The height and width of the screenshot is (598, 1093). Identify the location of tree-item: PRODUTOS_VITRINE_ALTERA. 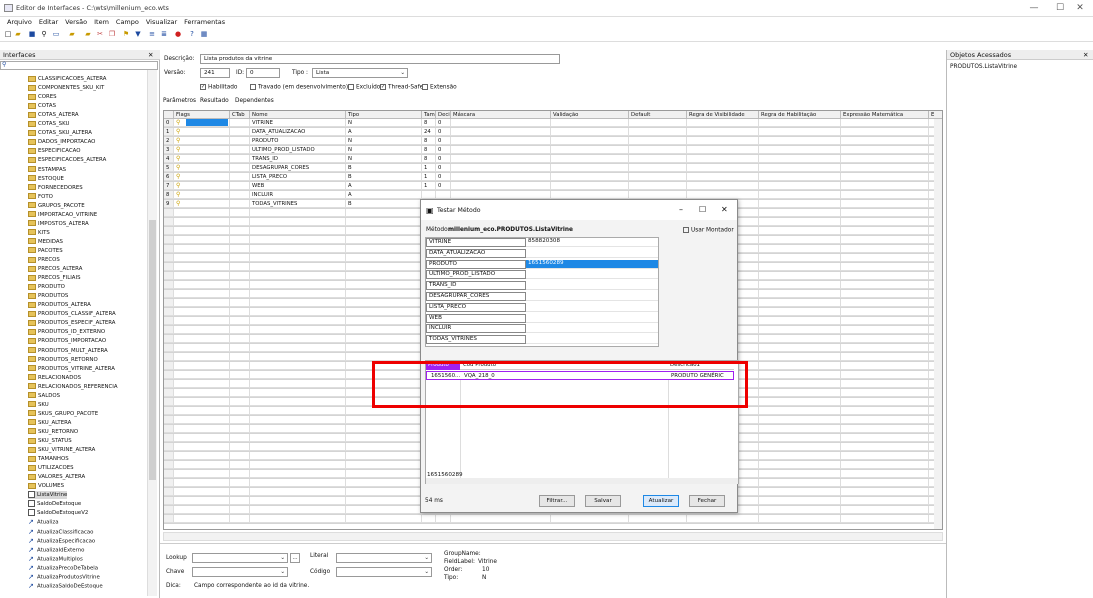
(71, 369).